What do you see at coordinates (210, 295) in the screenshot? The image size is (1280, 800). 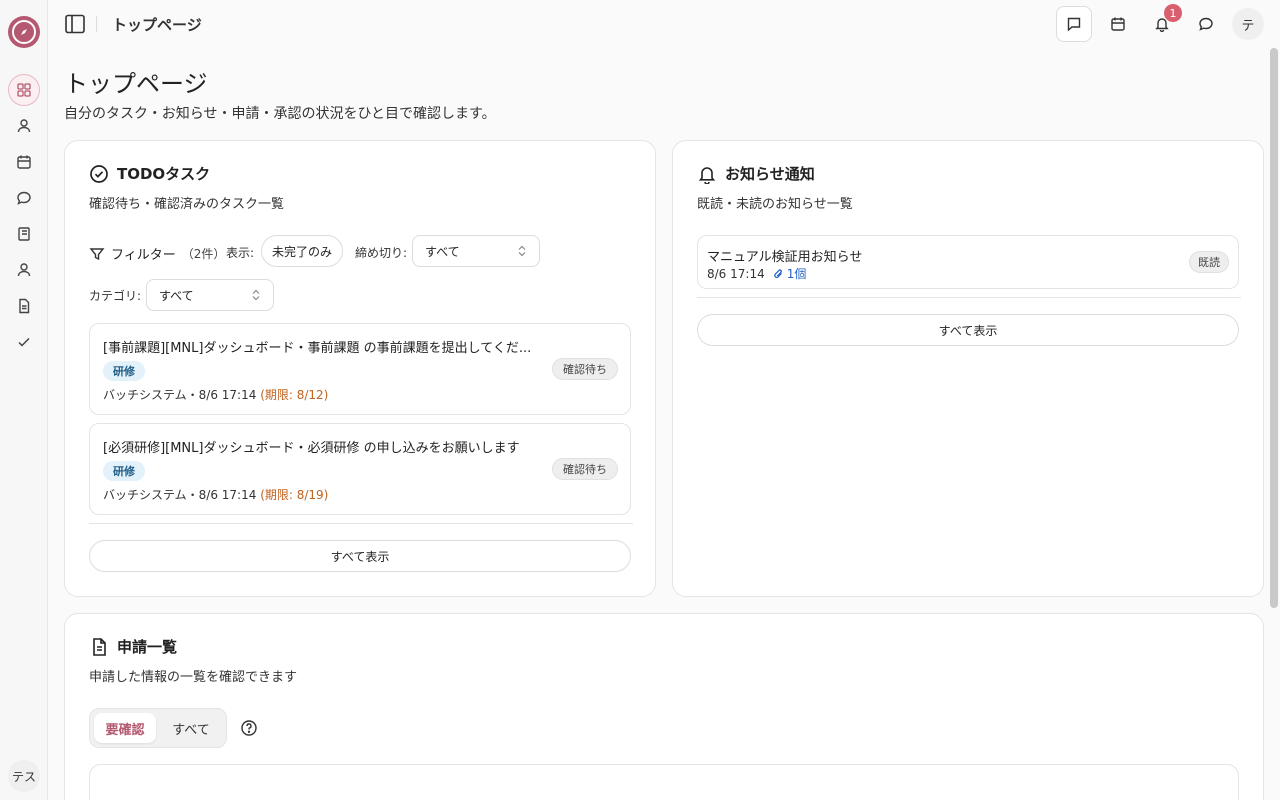 I see `category-select: すべて` at bounding box center [210, 295].